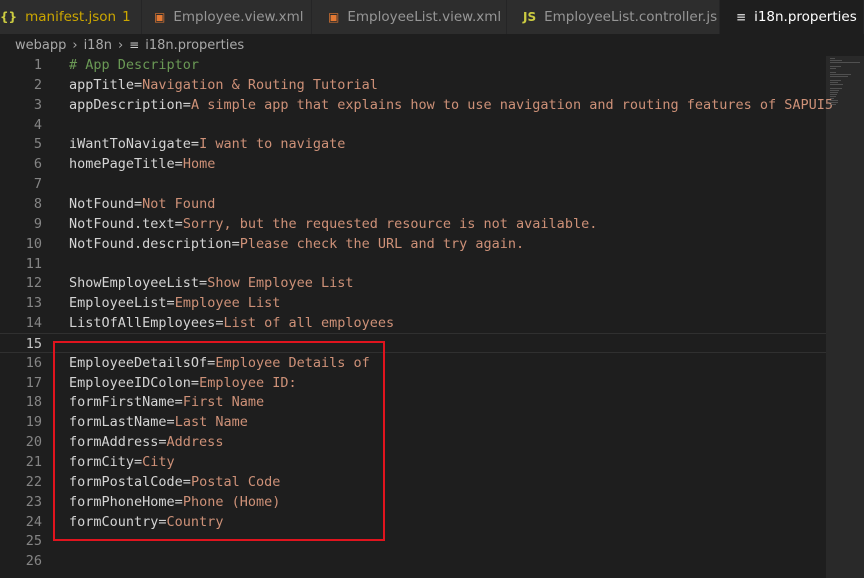 The height and width of the screenshot is (578, 864). I want to click on property-value: Postal Code, so click(235, 481).